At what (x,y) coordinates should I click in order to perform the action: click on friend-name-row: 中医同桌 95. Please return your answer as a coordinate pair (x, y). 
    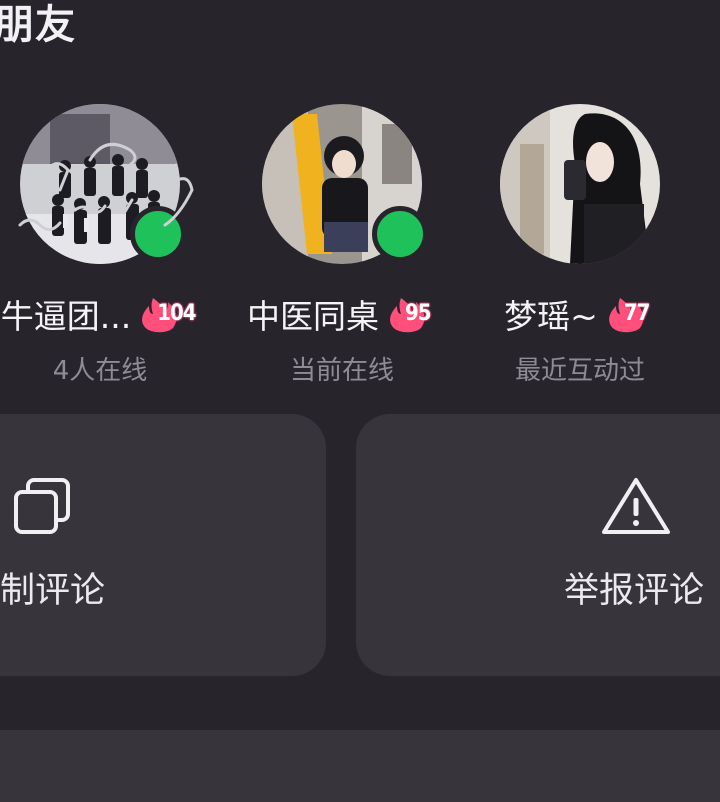
    Looking at the image, I should click on (342, 314).